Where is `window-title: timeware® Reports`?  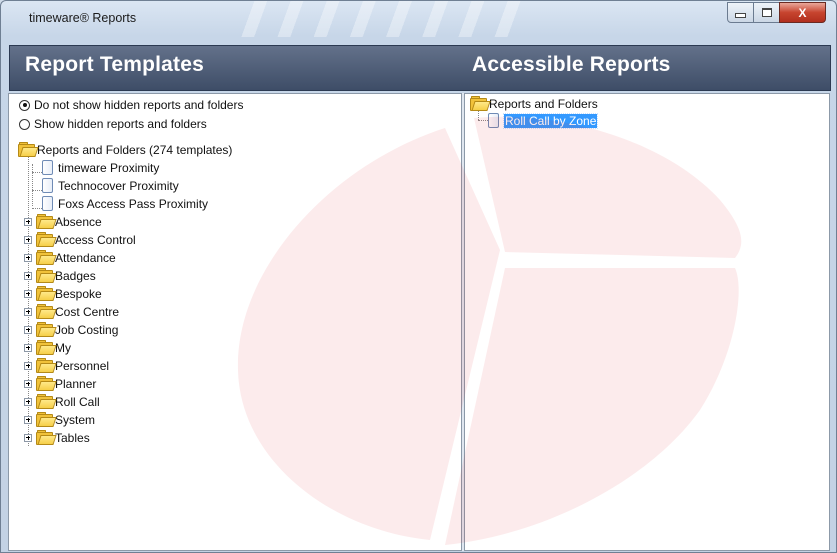
window-title: timeware® Reports is located at coordinates (83, 18).